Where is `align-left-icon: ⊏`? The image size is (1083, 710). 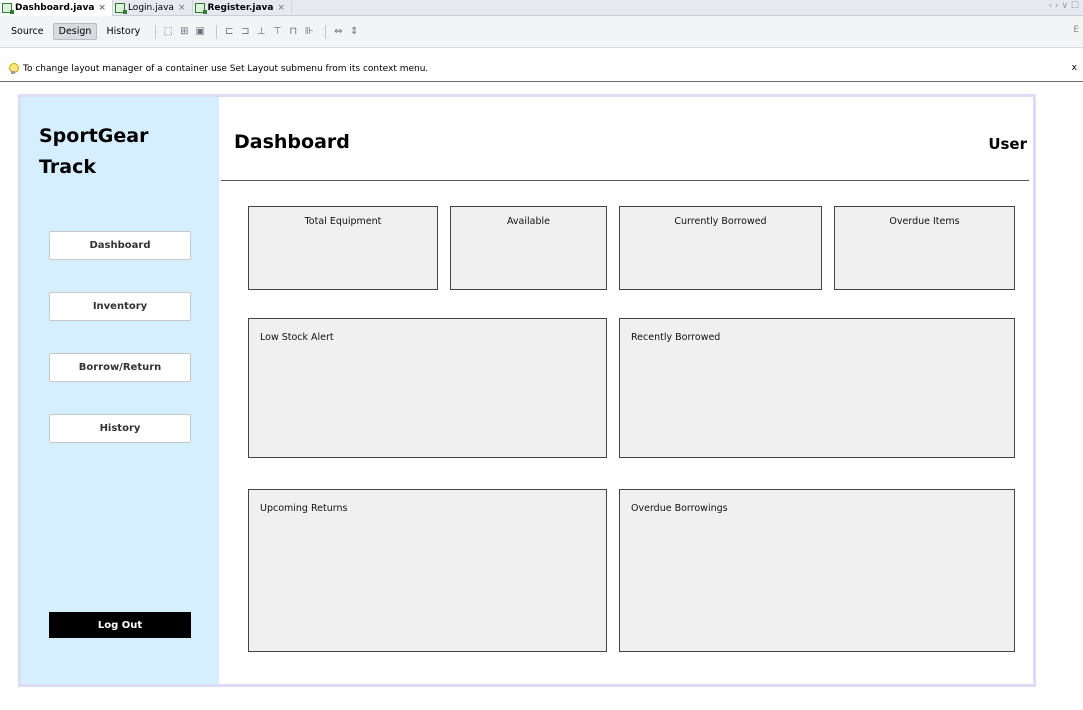
align-left-icon: ⊏ is located at coordinates (229, 32).